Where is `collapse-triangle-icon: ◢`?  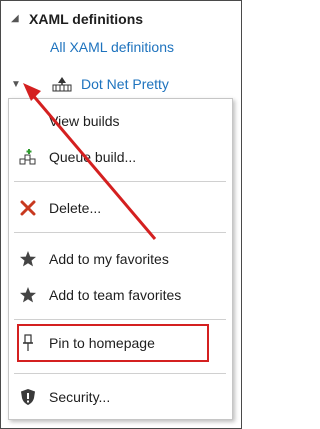
collapse-triangle-icon: ◢ is located at coordinates (17, 19).